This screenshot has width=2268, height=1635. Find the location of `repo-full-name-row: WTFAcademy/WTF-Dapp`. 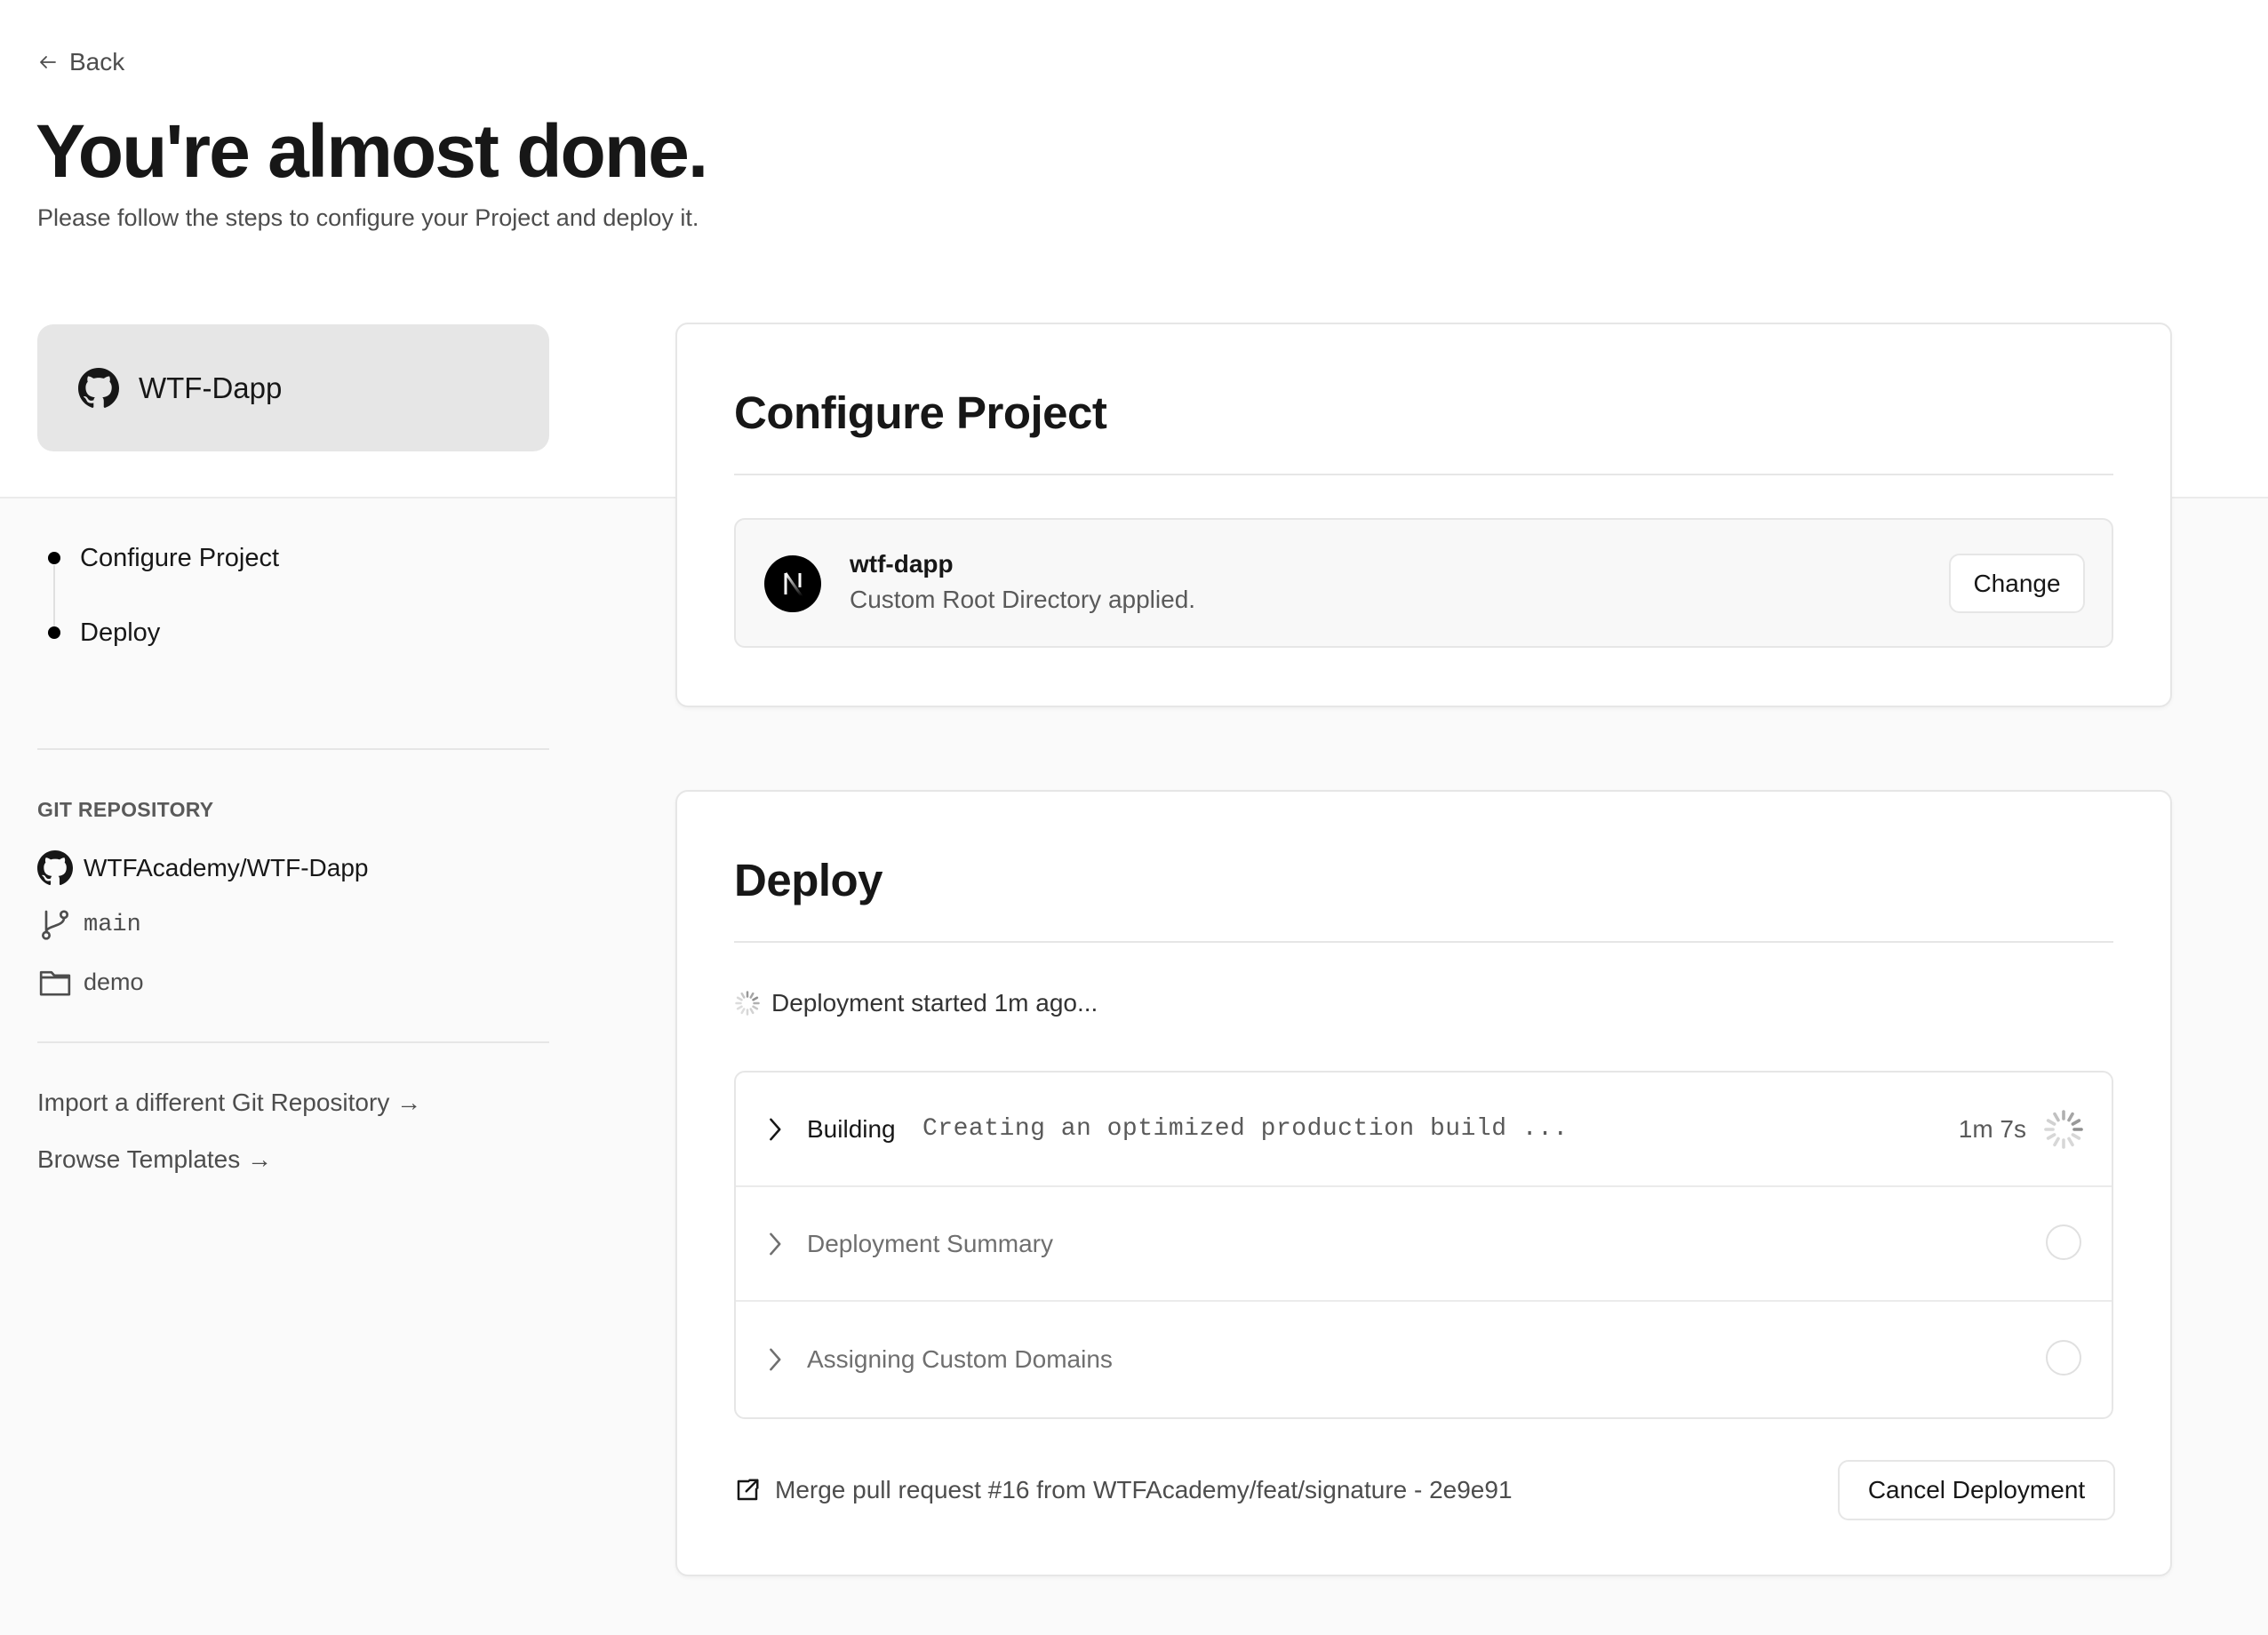

repo-full-name-row: WTFAcademy/WTF-Dapp is located at coordinates (202, 868).